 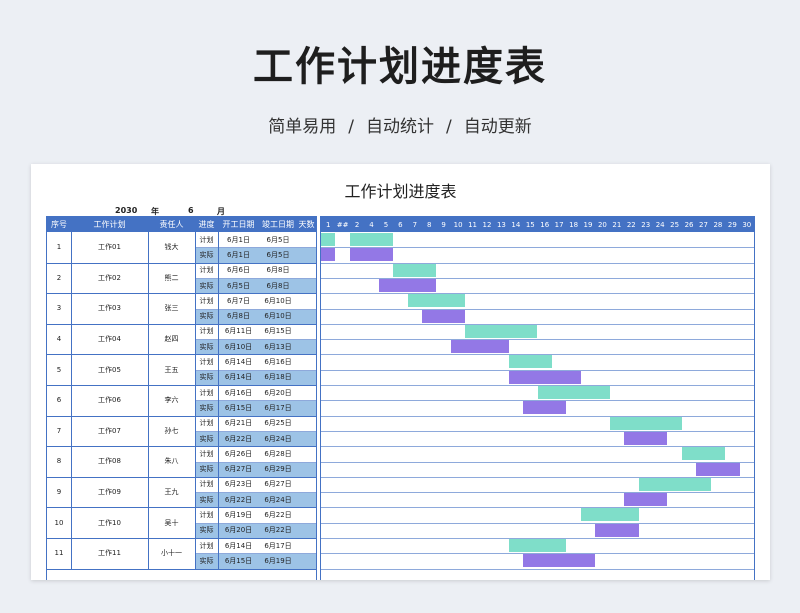 What do you see at coordinates (171, 369) in the screenshot?
I see `owner-name: 王五` at bounding box center [171, 369].